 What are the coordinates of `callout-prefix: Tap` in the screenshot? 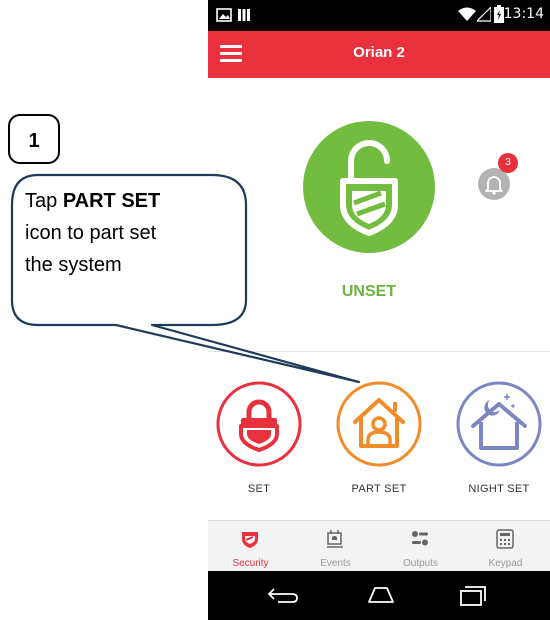 It's located at (44, 201).